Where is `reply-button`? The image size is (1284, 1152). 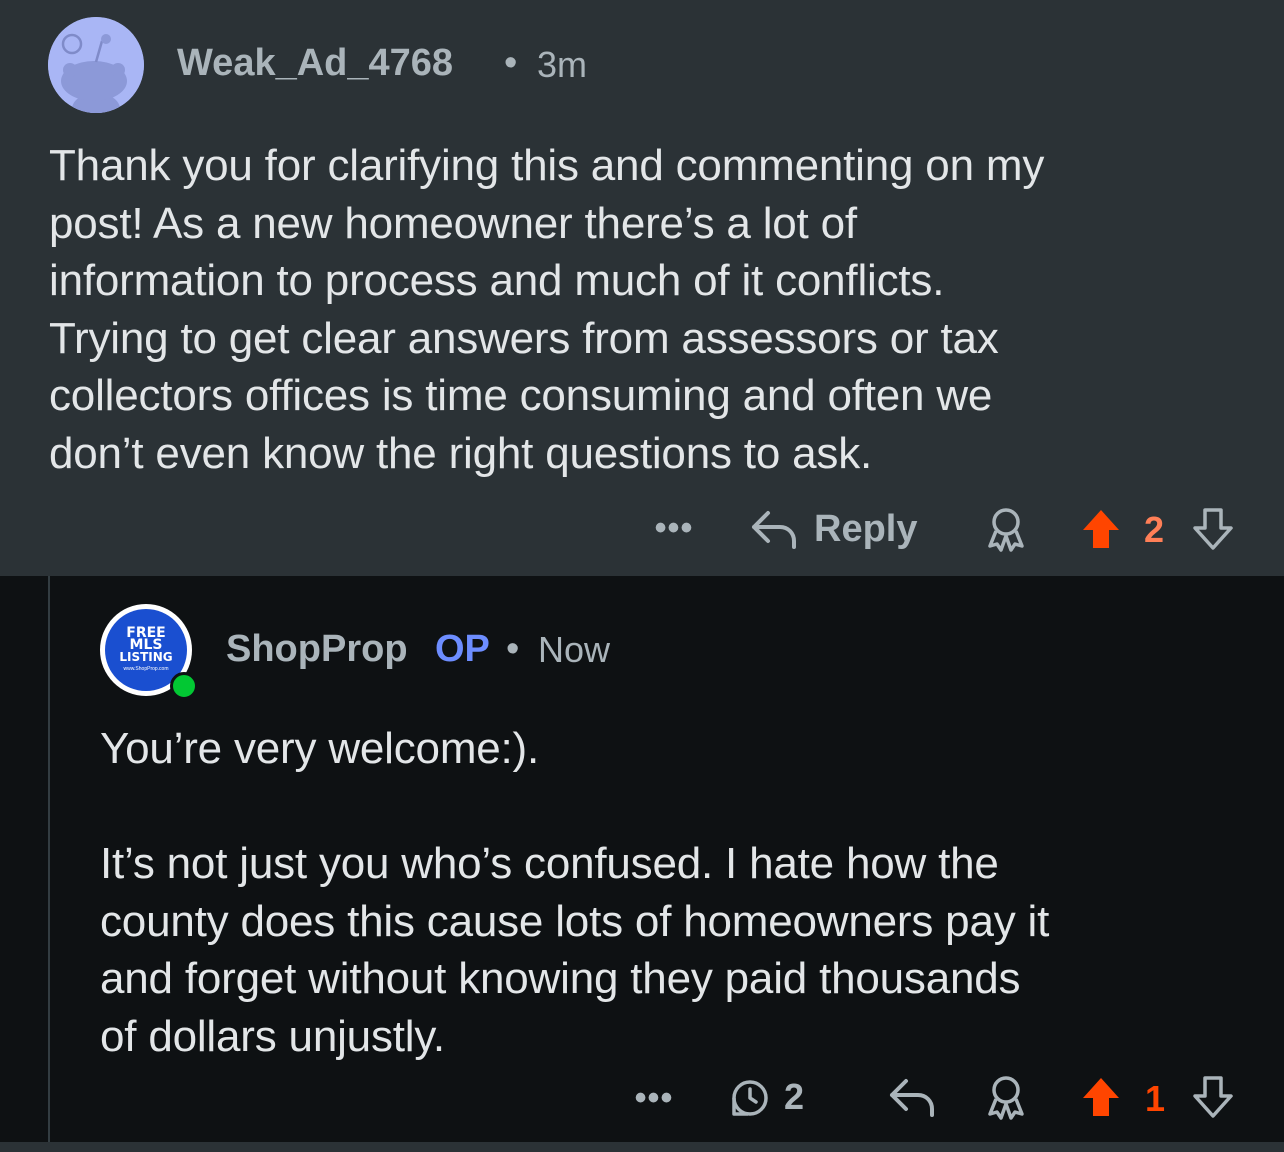 reply-button is located at coordinates (911, 1097).